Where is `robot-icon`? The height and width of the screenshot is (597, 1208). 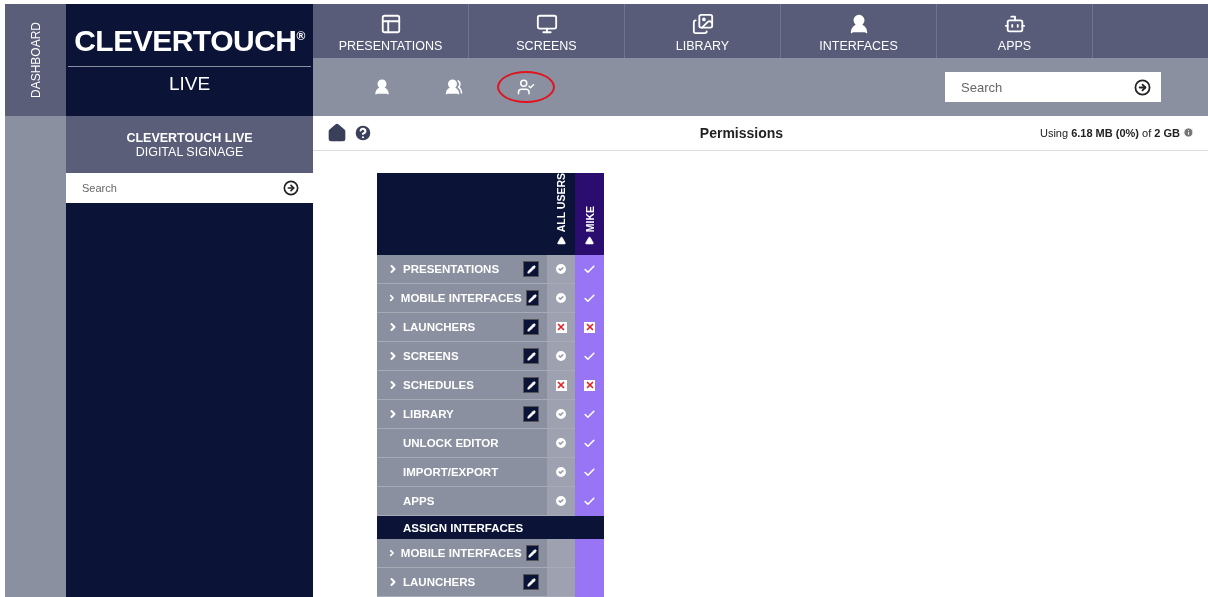
robot-icon is located at coordinates (1014, 24).